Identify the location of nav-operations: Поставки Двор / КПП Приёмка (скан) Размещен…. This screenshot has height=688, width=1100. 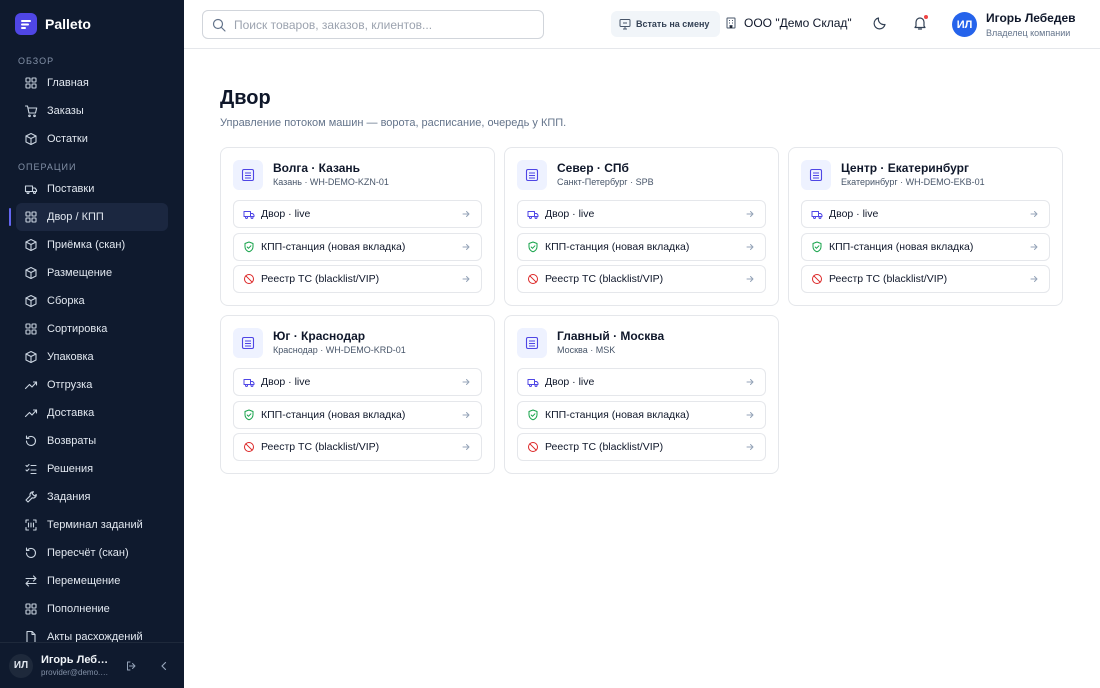
(92, 413).